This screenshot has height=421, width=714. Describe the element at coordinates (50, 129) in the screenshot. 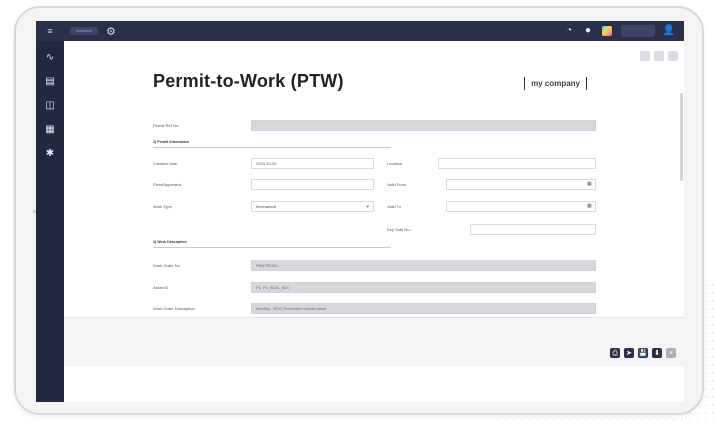

I see `book-icon: ▦` at that location.